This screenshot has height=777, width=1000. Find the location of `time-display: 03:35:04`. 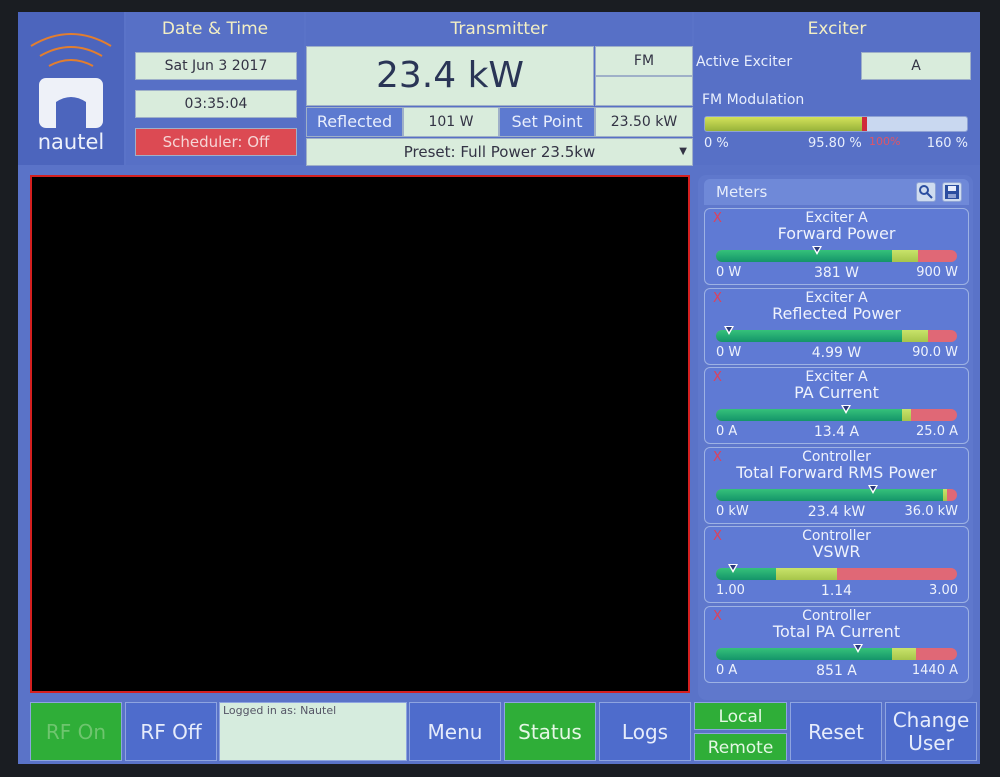

time-display: 03:35:04 is located at coordinates (216, 104).